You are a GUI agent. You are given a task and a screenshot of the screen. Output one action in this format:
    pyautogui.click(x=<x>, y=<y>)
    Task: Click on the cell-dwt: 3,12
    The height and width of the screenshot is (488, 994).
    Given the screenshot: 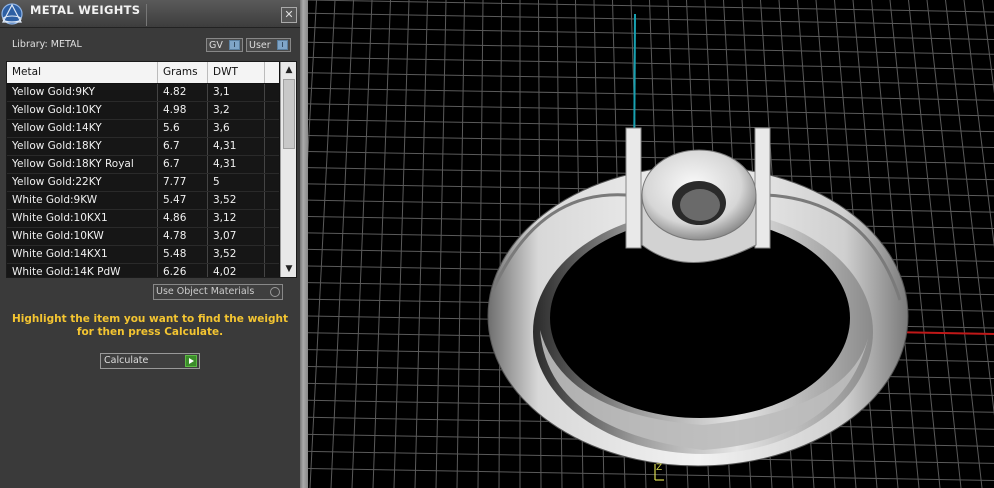 What is the action you would take?
    pyautogui.click(x=236, y=218)
    